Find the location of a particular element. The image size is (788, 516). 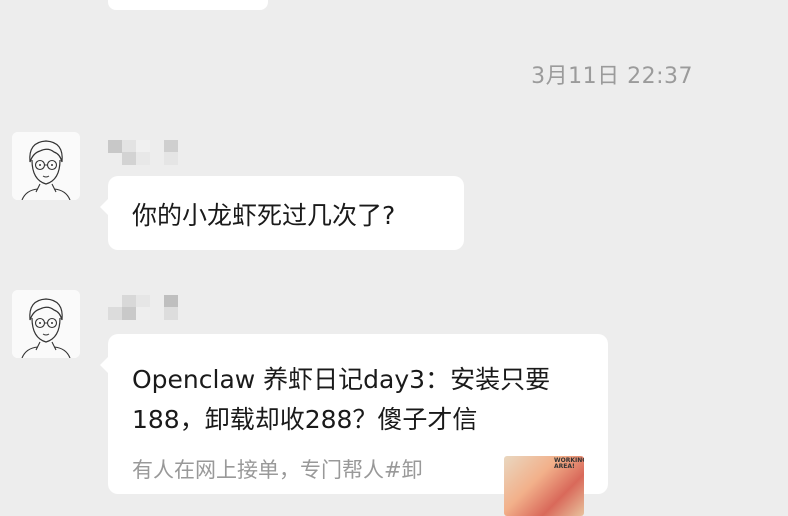

message-timestamp: 3月11日 22:37 is located at coordinates (612, 76).